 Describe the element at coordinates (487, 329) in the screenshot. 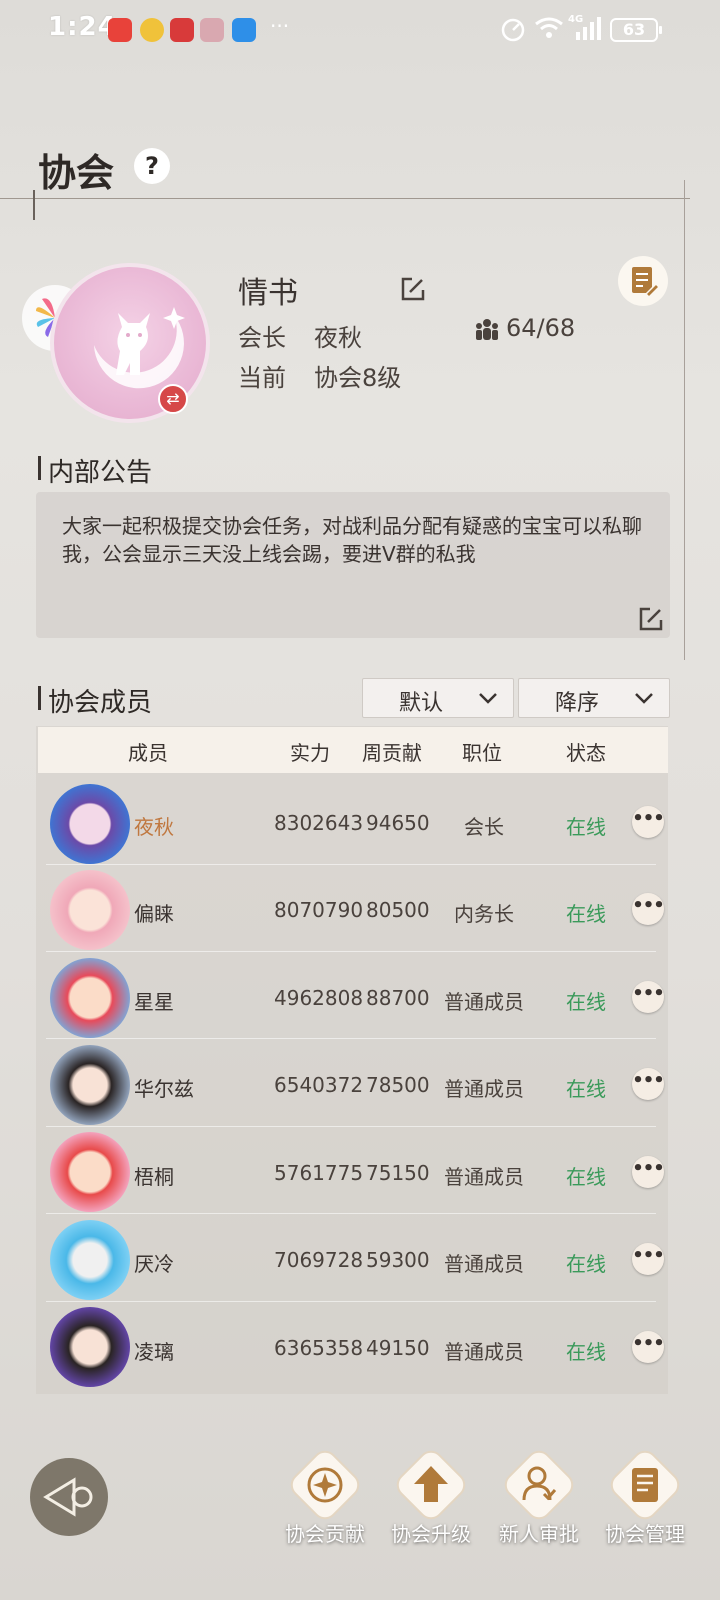

I see `members-icon` at that location.